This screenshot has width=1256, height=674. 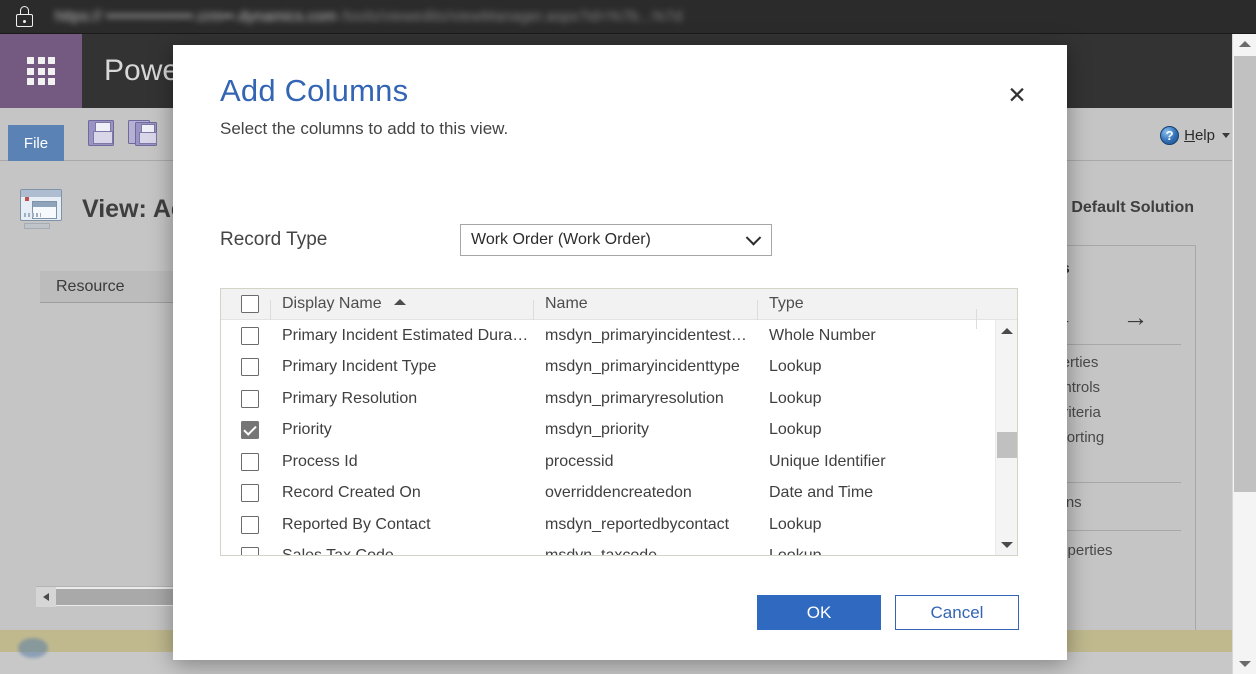 I want to click on cell-name: msdyn_reportedbycontact, so click(x=637, y=524).